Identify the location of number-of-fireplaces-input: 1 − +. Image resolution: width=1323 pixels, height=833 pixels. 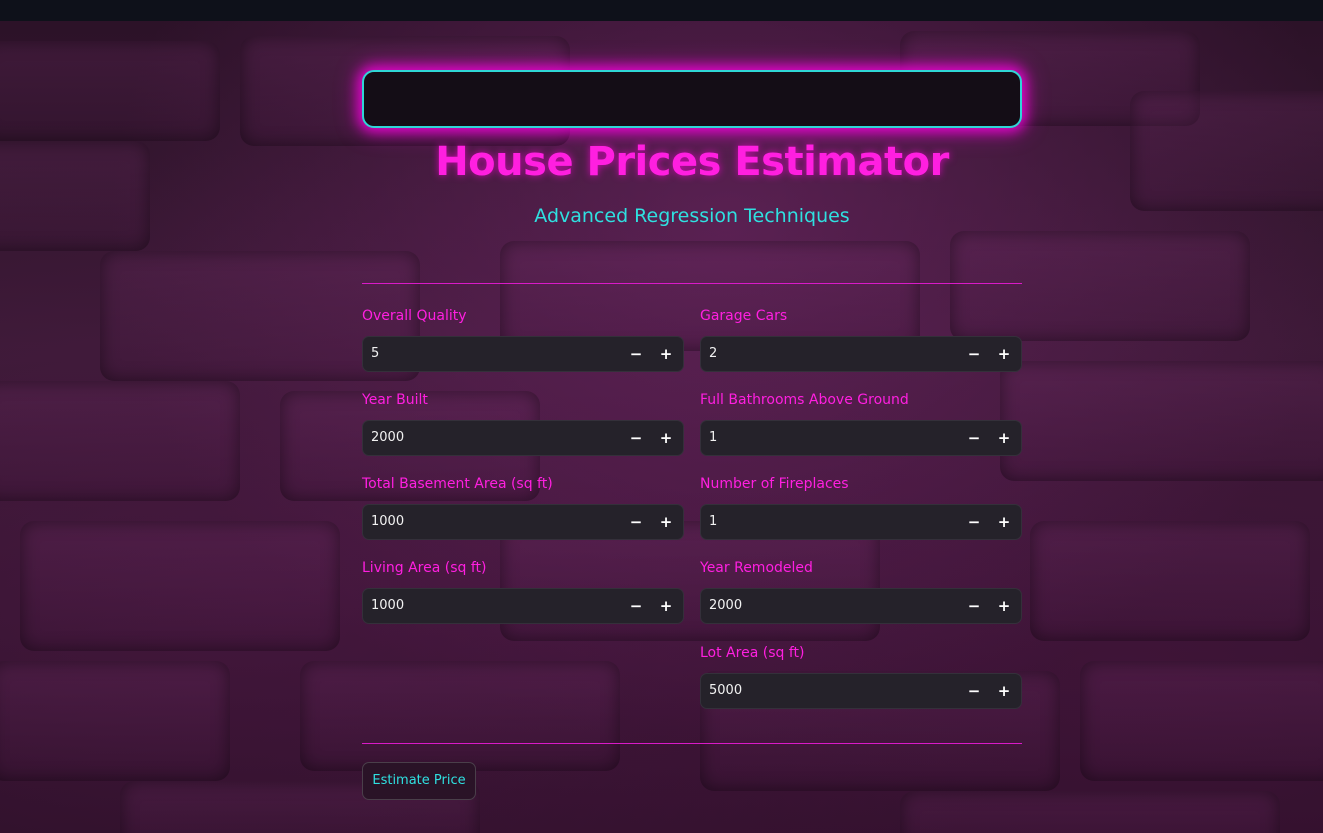
(861, 522).